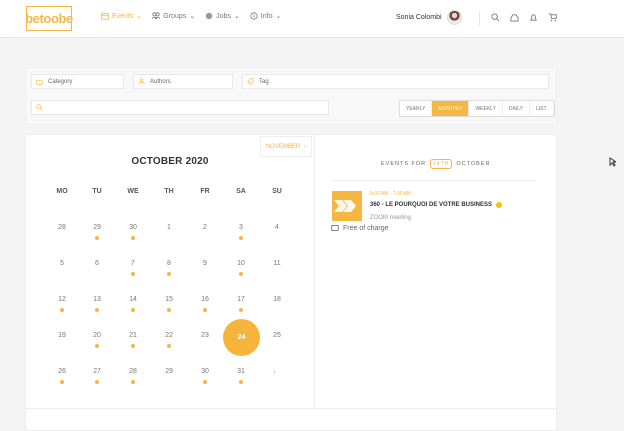 The width and height of the screenshot is (624, 431). What do you see at coordinates (552, 17) in the screenshot?
I see `cart-icon` at bounding box center [552, 17].